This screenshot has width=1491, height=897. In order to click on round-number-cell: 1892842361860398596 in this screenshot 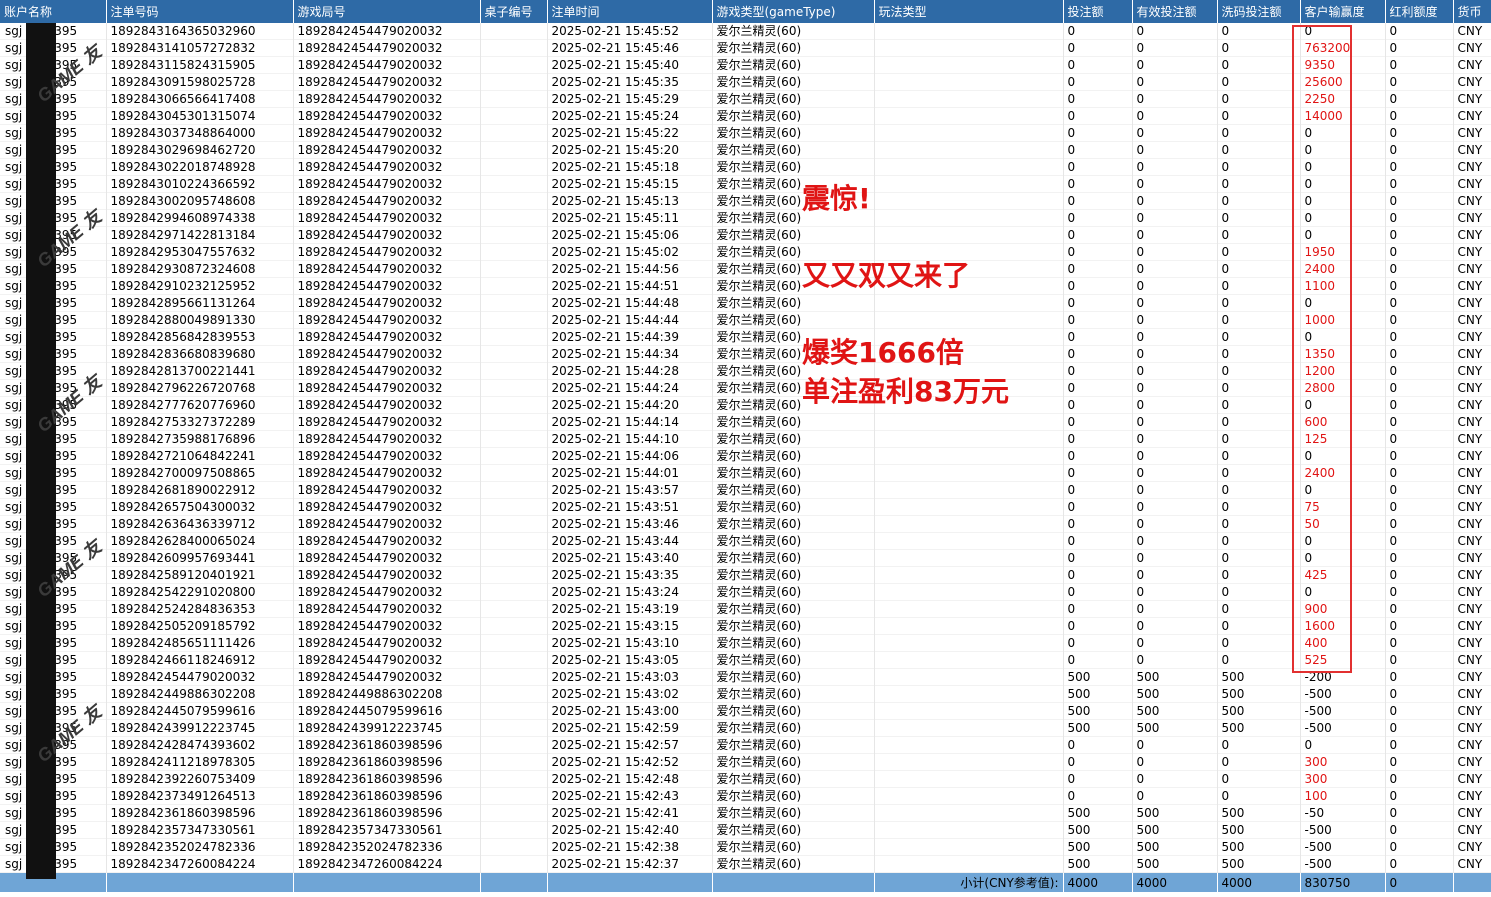, I will do `click(387, 813)`.